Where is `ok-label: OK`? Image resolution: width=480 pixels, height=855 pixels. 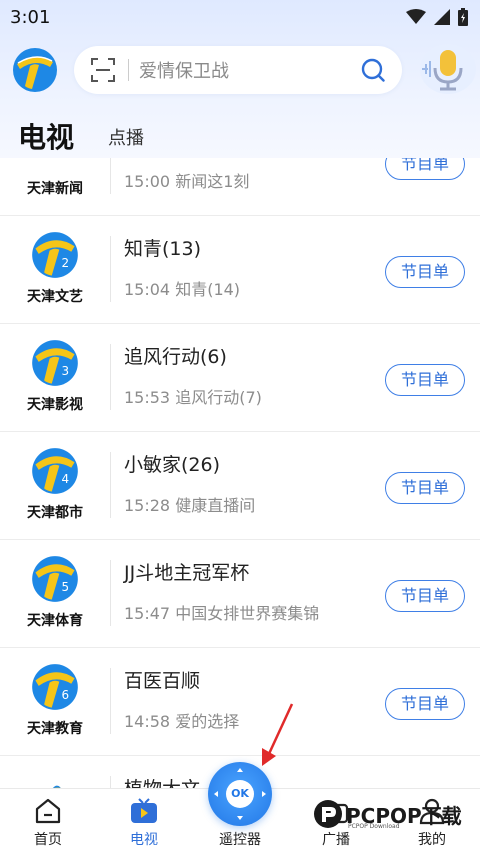
ok-label: OK is located at coordinates (240, 794).